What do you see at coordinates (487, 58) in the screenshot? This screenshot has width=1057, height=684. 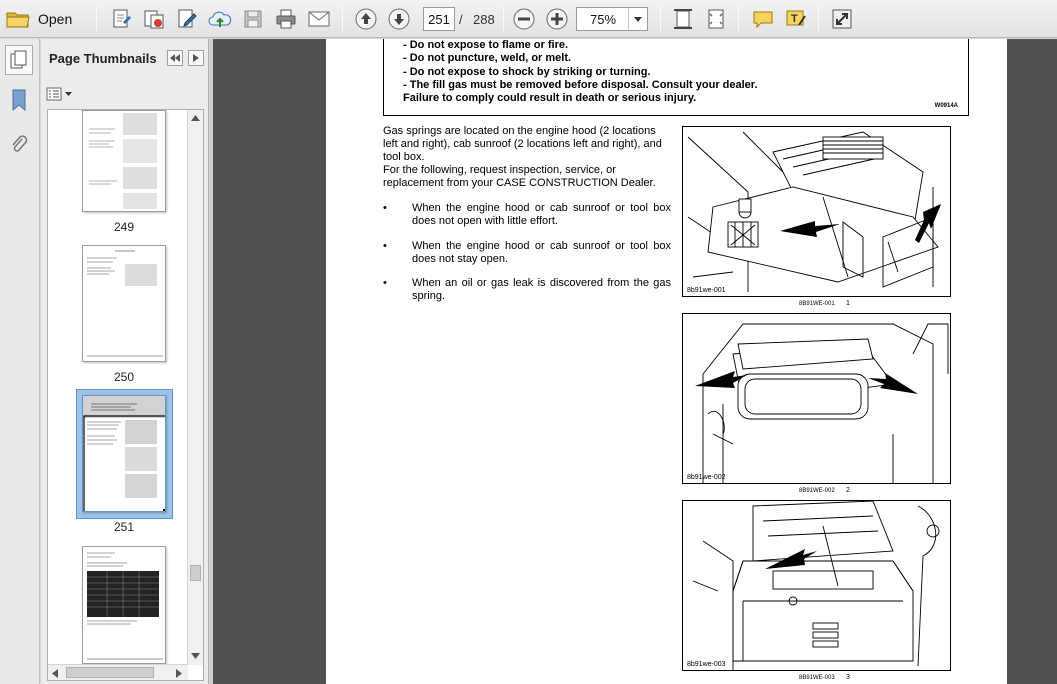 I see `warning-line: - Do not puncture, weld, or melt.` at bounding box center [487, 58].